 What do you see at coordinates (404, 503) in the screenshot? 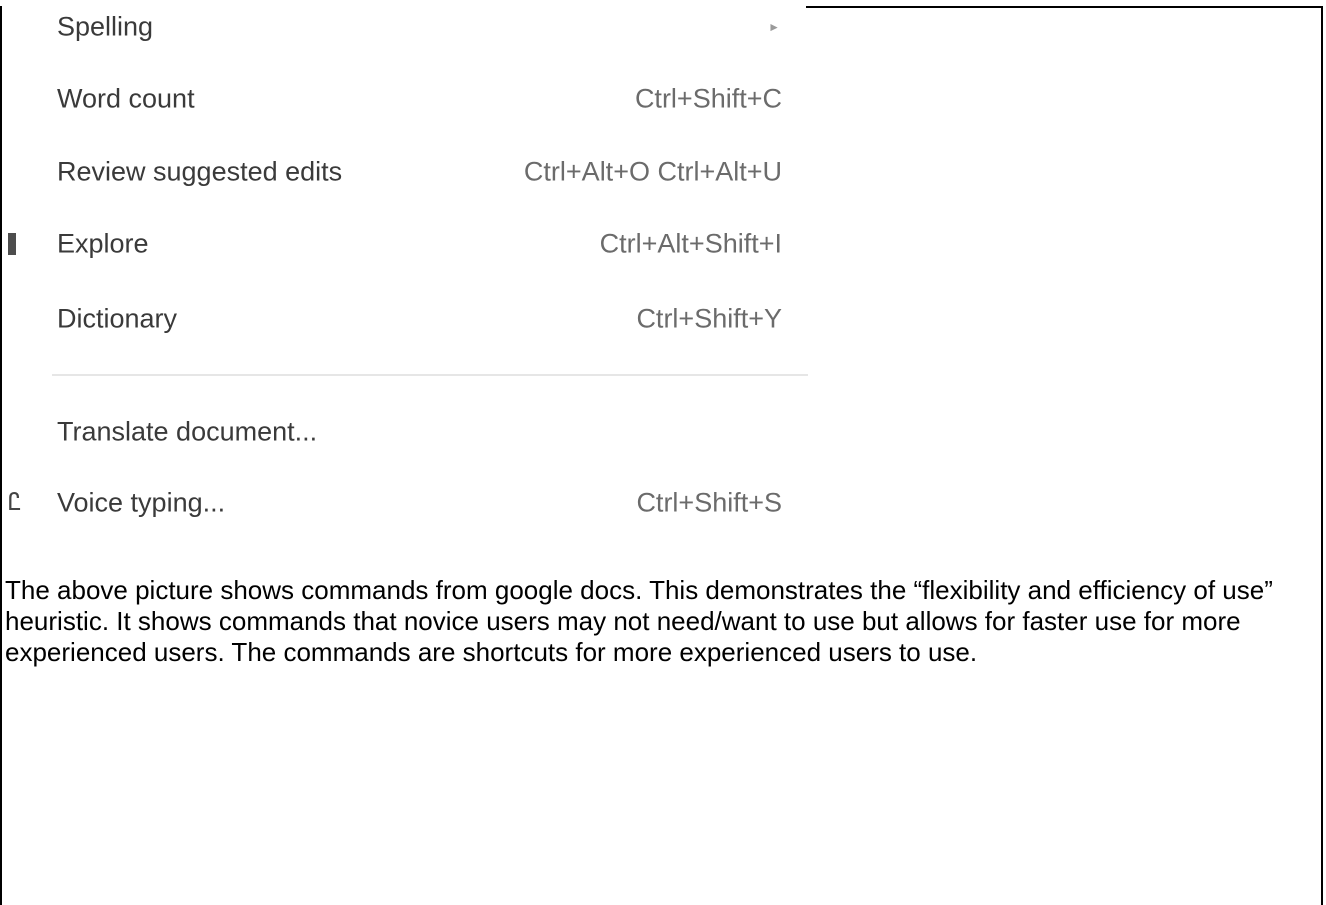
I see `menu-item-voice-typing: Ꮭ Voice typing... Ctrl+Shift+S` at bounding box center [404, 503].